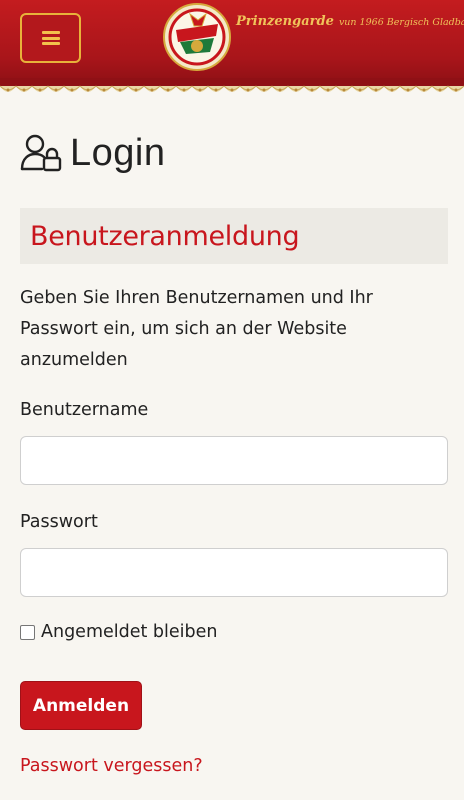 The width and height of the screenshot is (464, 800). I want to click on brand-subtitle: vun 1966 Bergisch Gladbach, so click(401, 22).